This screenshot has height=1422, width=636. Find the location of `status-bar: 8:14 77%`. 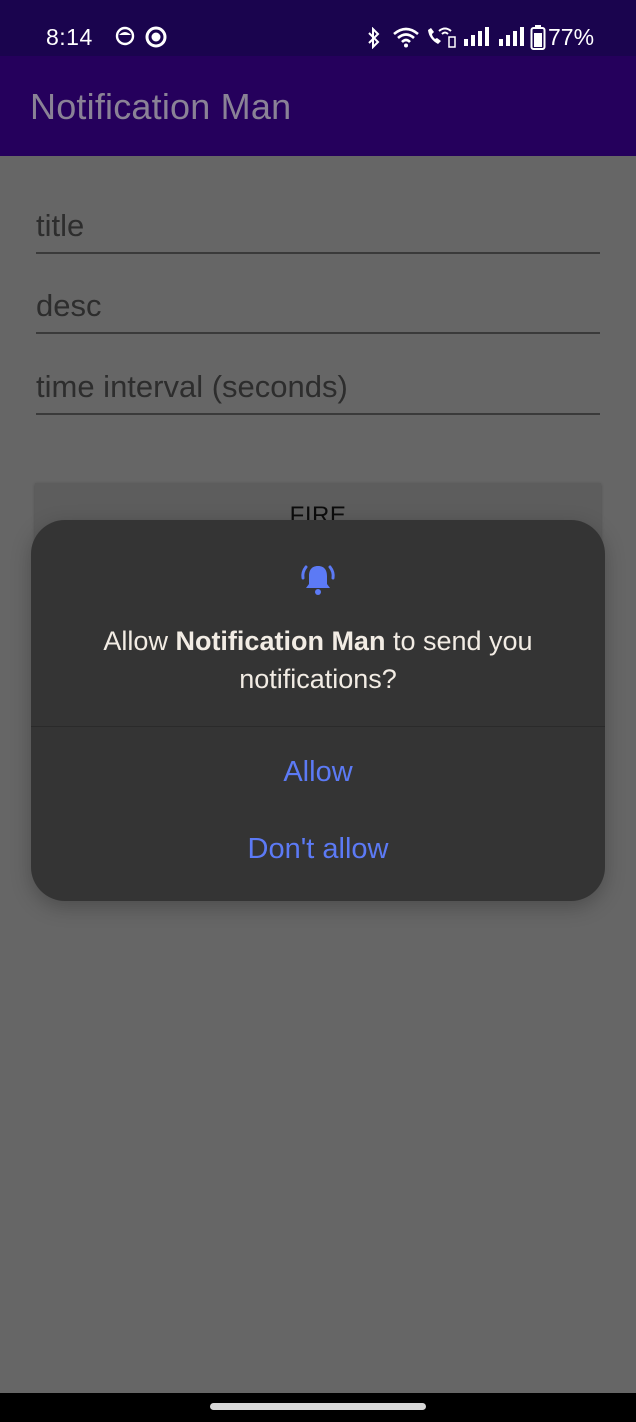

status-bar: 8:14 77% is located at coordinates (318, 28).